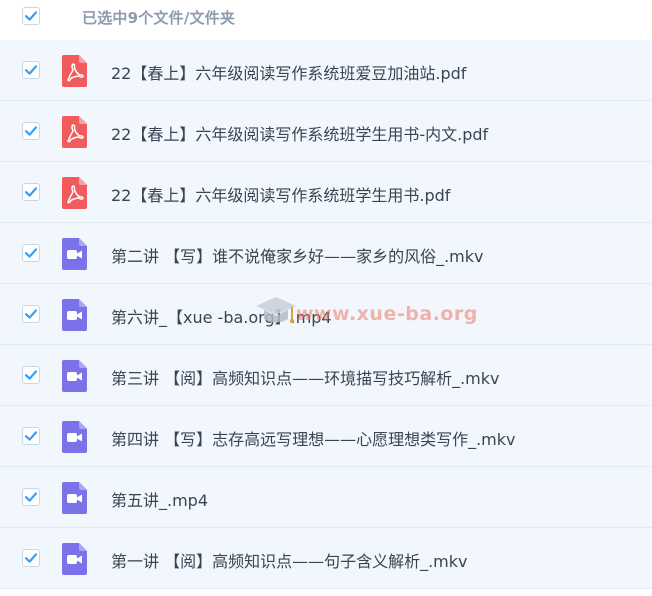 The height and width of the screenshot is (596, 652). Describe the element at coordinates (159, 18) in the screenshot. I see `selection-count-label: 已选中9个文件/文件夹` at that location.